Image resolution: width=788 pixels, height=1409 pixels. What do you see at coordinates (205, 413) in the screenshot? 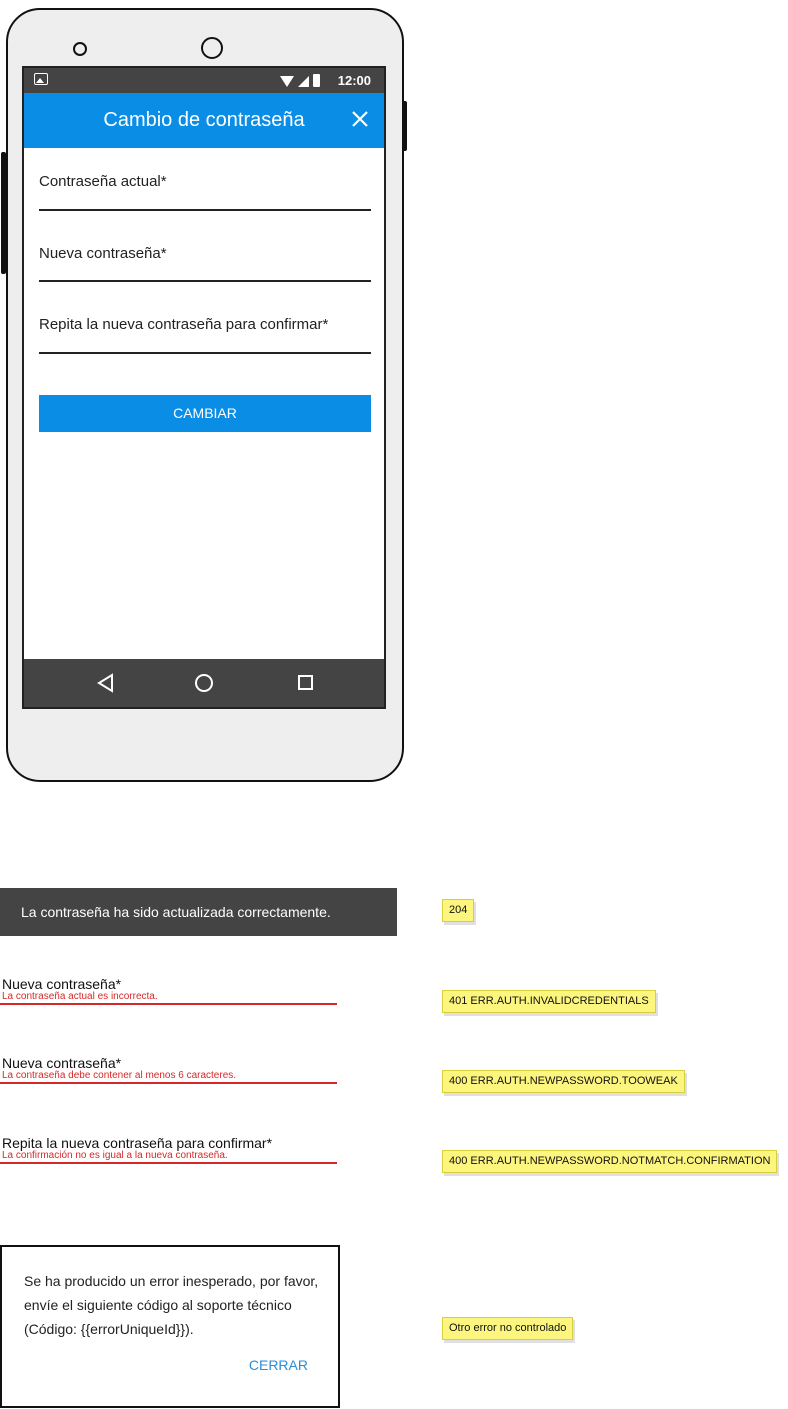
I see `change-password-button: CAMBIAR` at bounding box center [205, 413].